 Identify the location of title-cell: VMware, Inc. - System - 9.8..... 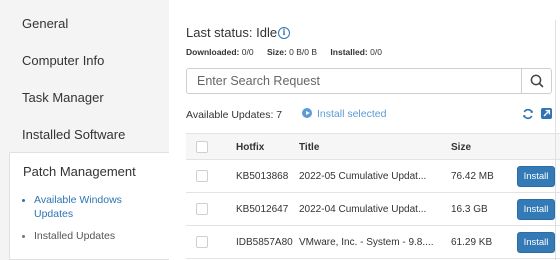
(366, 242).